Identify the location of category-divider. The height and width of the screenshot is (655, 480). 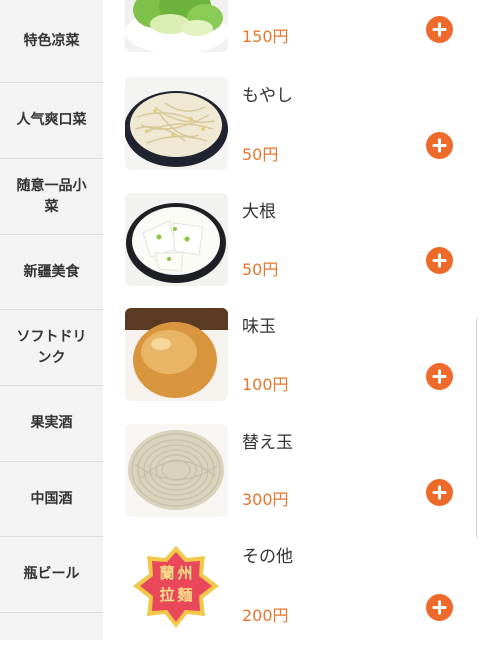
(51, 612).